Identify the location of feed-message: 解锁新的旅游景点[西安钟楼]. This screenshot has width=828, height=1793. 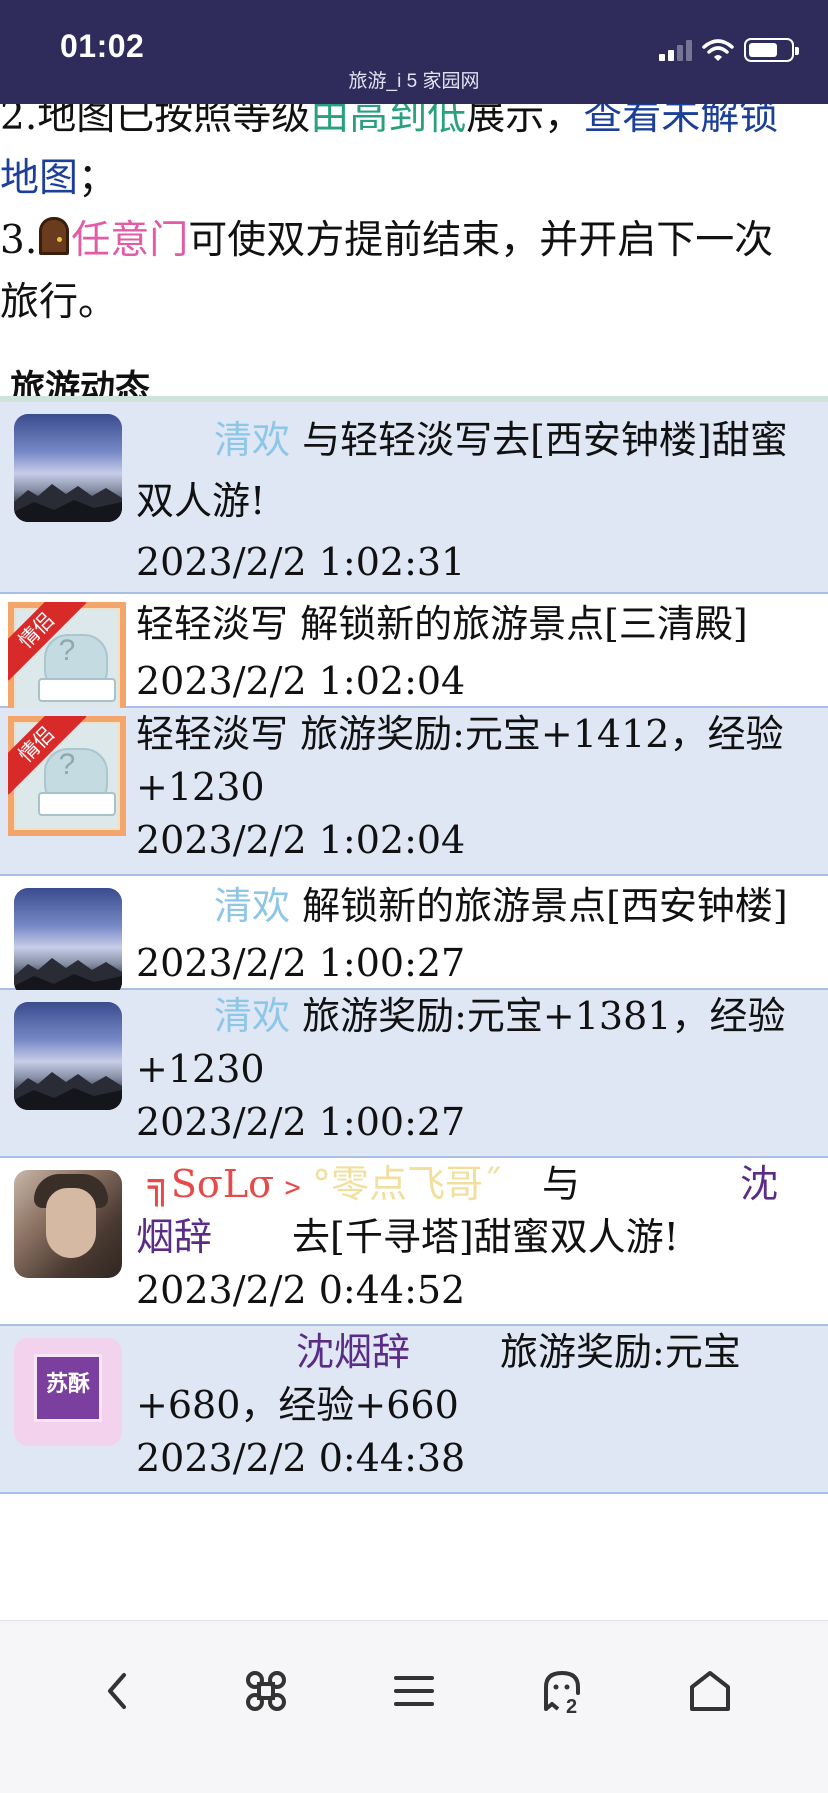
(539, 906).